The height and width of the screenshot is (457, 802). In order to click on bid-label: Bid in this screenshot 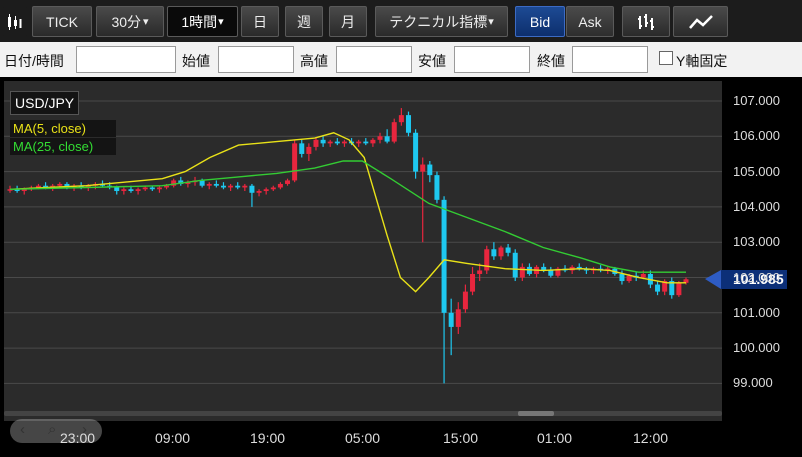, I will do `click(540, 21)`.